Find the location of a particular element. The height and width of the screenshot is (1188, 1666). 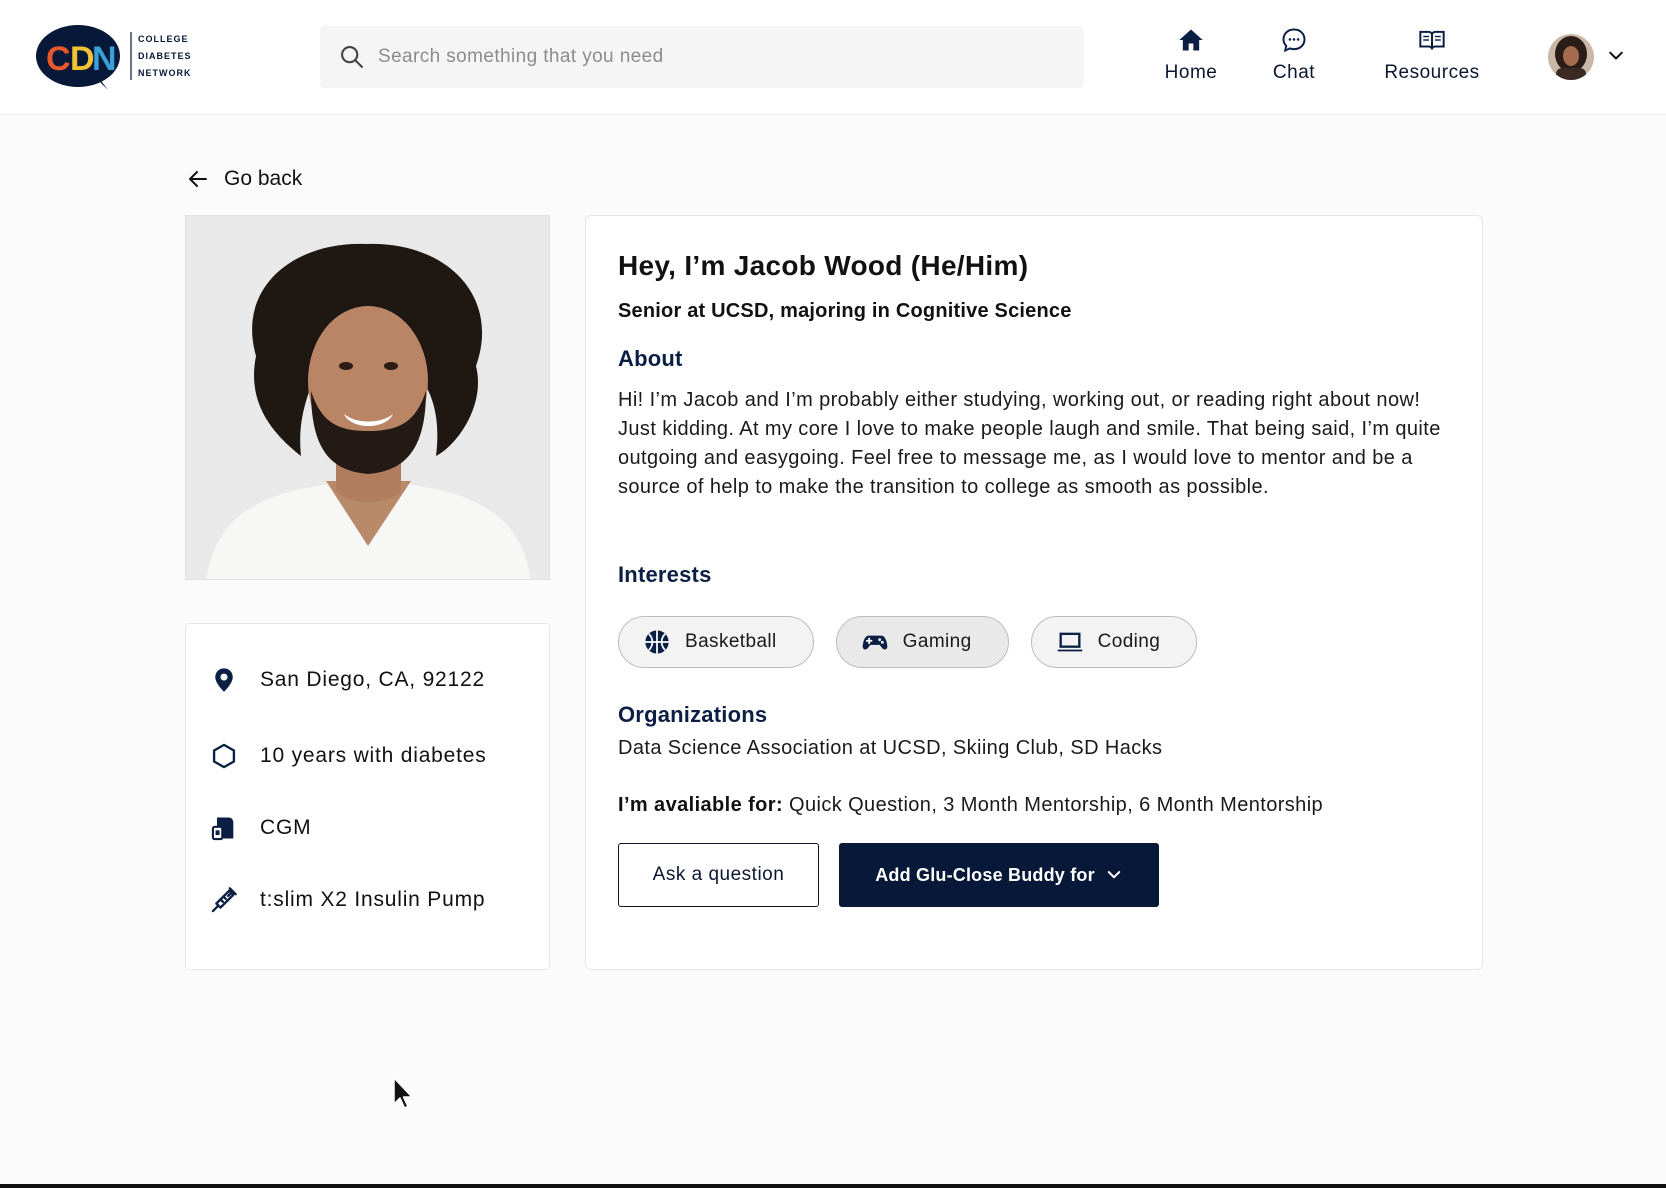

logo-line-college: COLLEGE is located at coordinates (163, 39).